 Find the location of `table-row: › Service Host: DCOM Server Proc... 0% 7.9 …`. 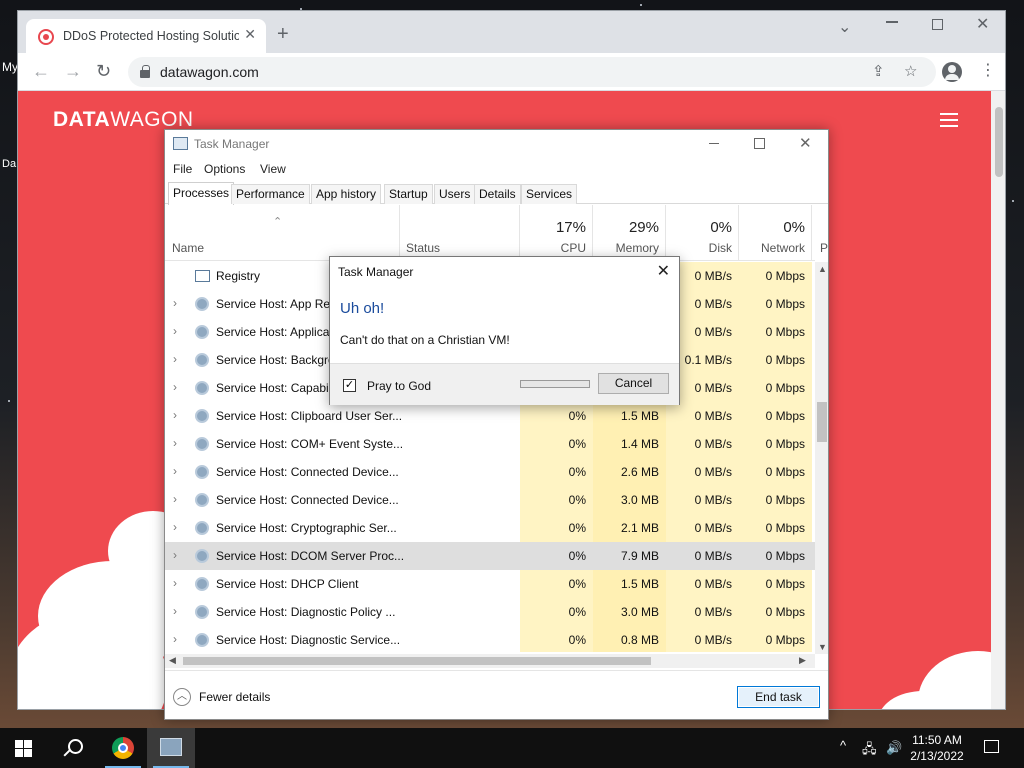

table-row: › Service Host: DCOM Server Proc... 0% 7.9 … is located at coordinates (490, 556).